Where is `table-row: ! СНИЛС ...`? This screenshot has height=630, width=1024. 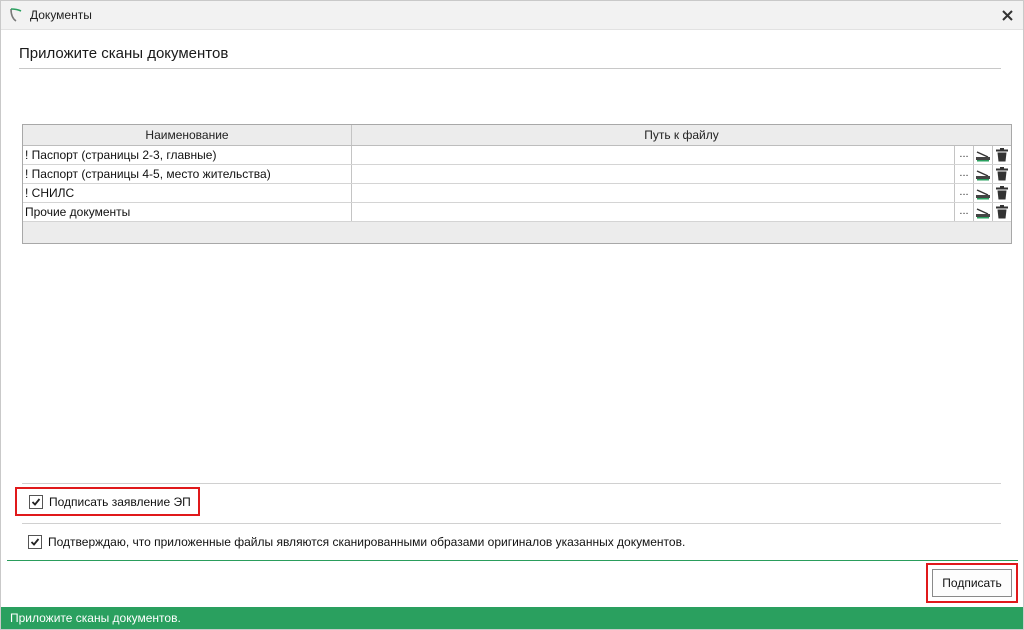 table-row: ! СНИЛС ... is located at coordinates (517, 193).